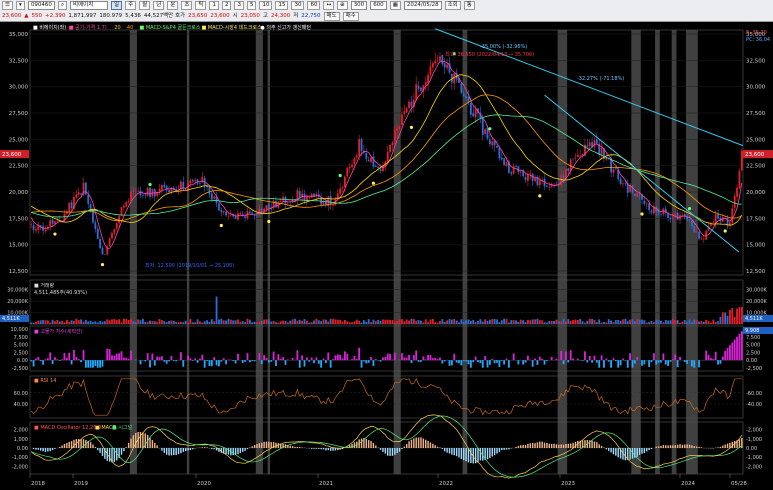  What do you see at coordinates (239, 5) in the screenshot?
I see `count-3: 3` at bounding box center [239, 5].